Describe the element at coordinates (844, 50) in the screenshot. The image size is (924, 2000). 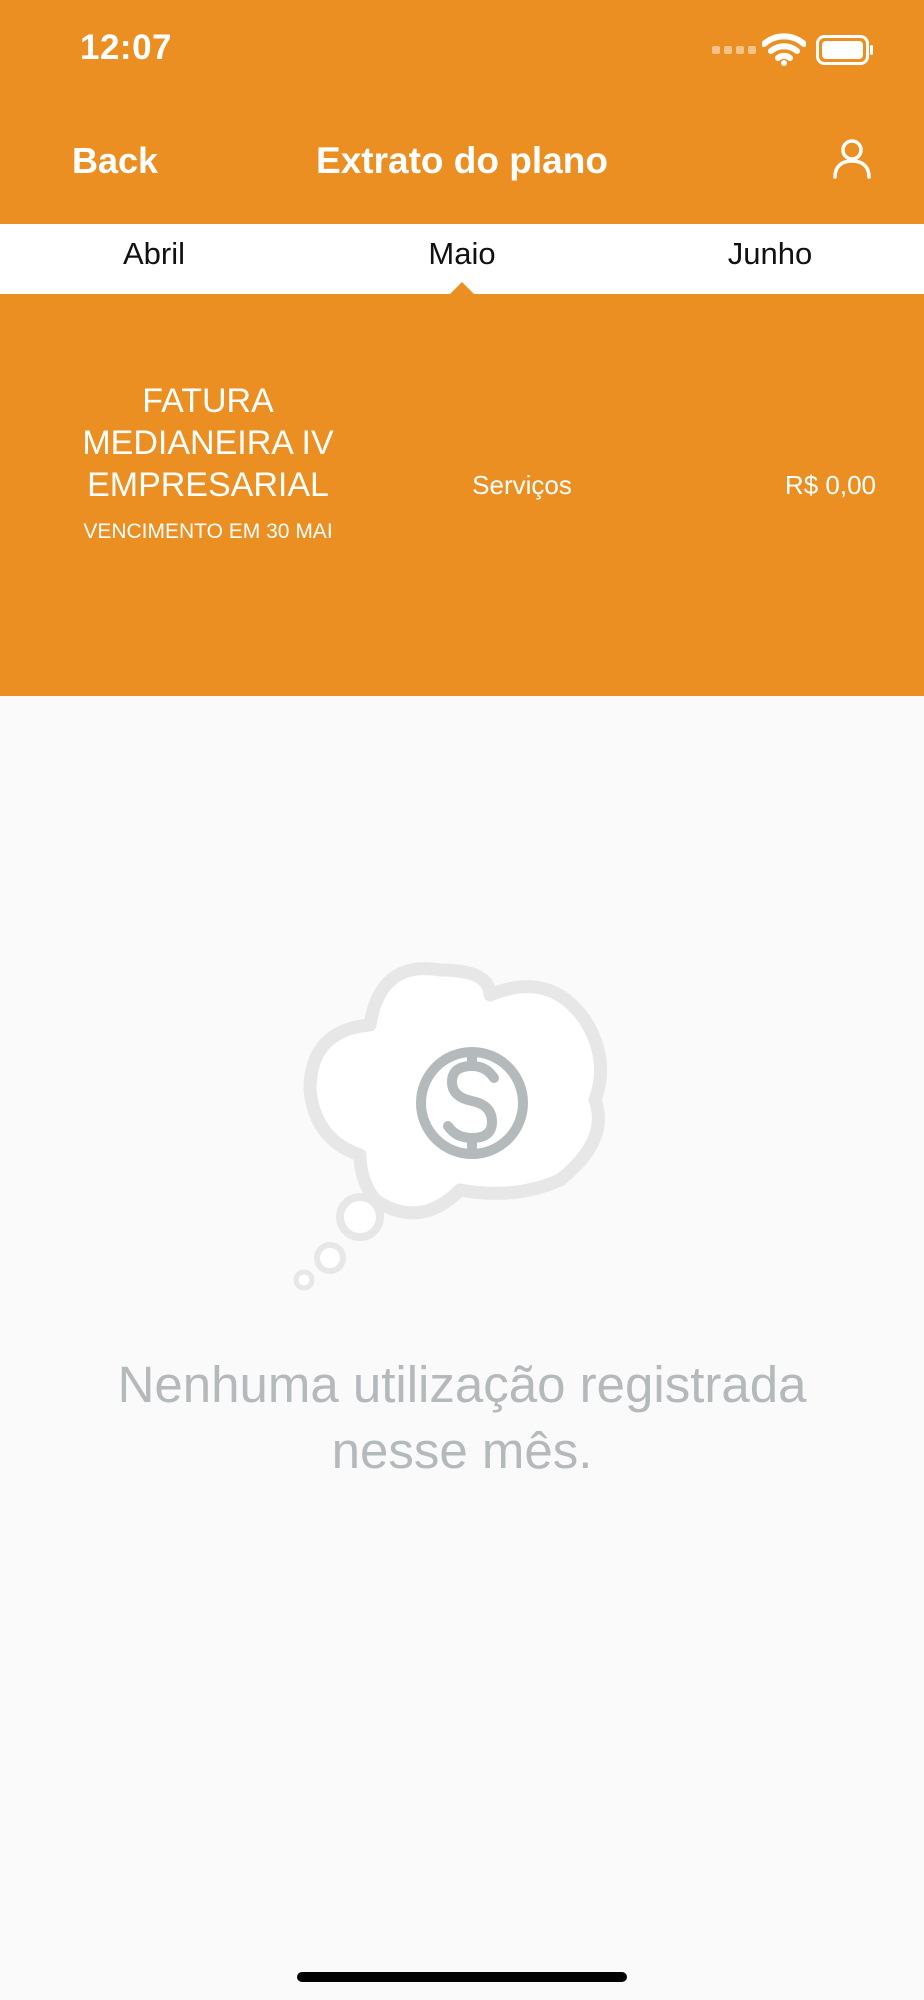
I see `battery-icon` at that location.